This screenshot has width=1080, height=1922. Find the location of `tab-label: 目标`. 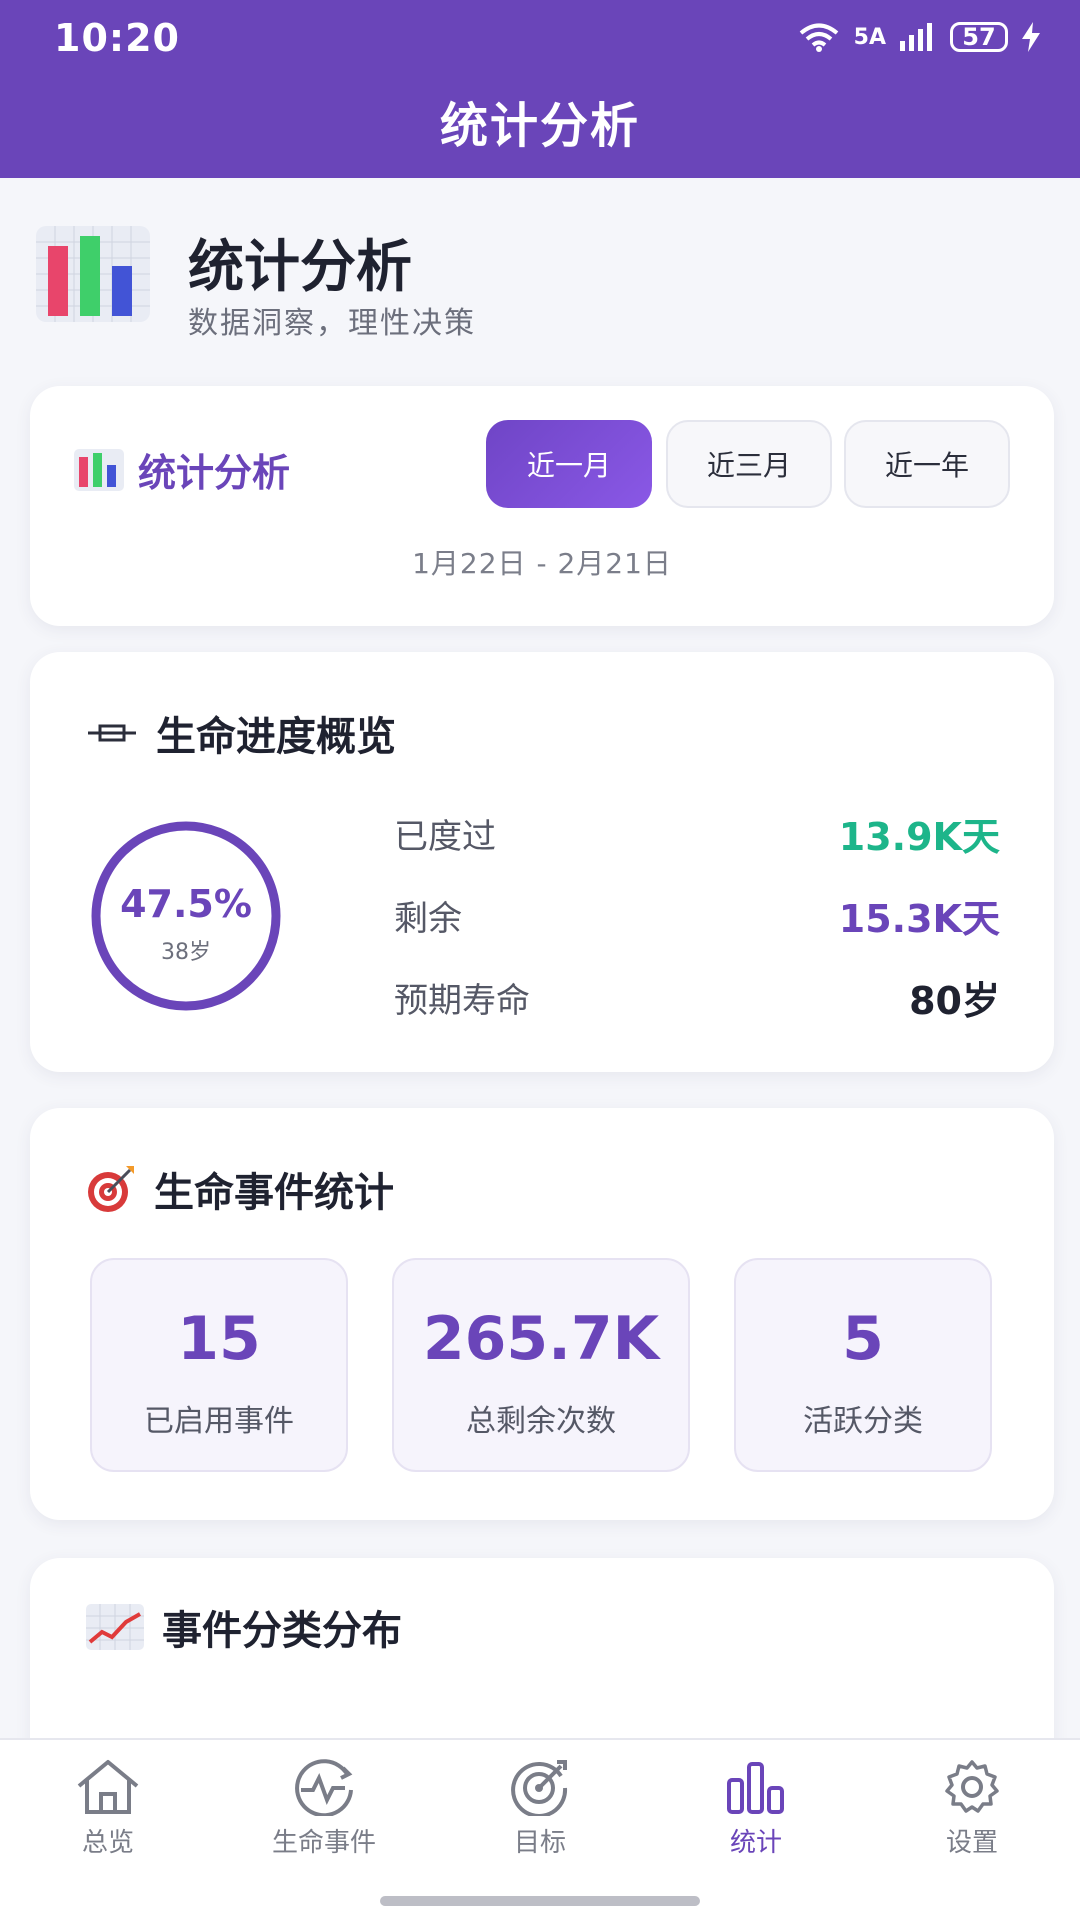

tab-label: 目标 is located at coordinates (539, 1843).